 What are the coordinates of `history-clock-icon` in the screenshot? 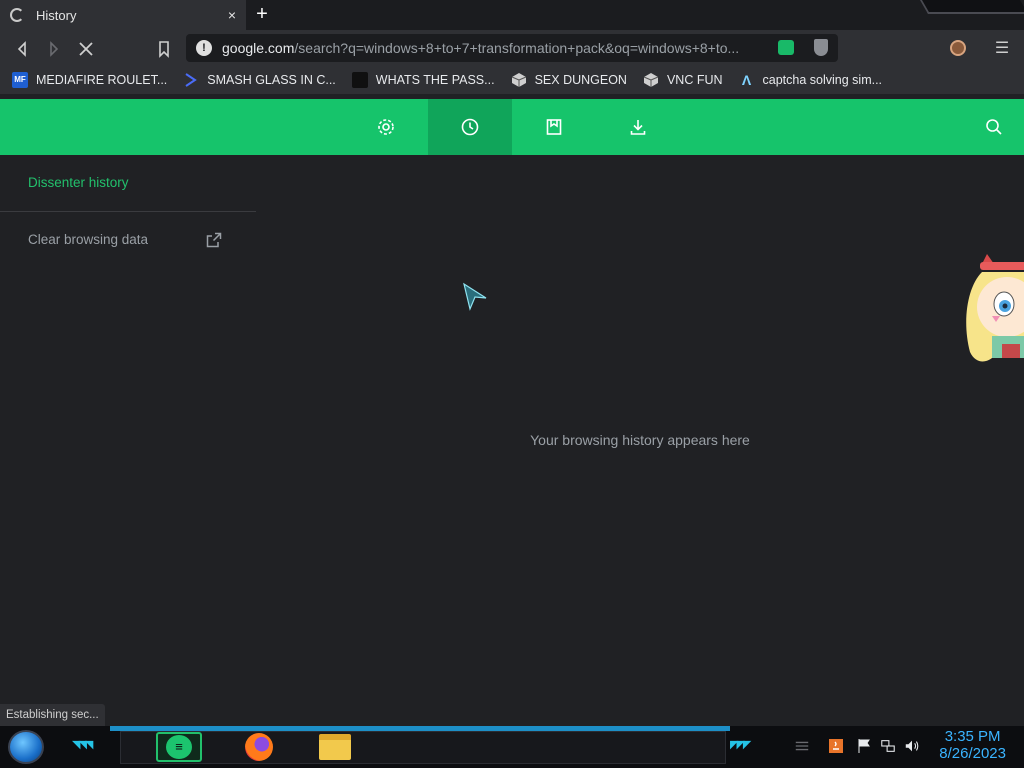 It's located at (470, 127).